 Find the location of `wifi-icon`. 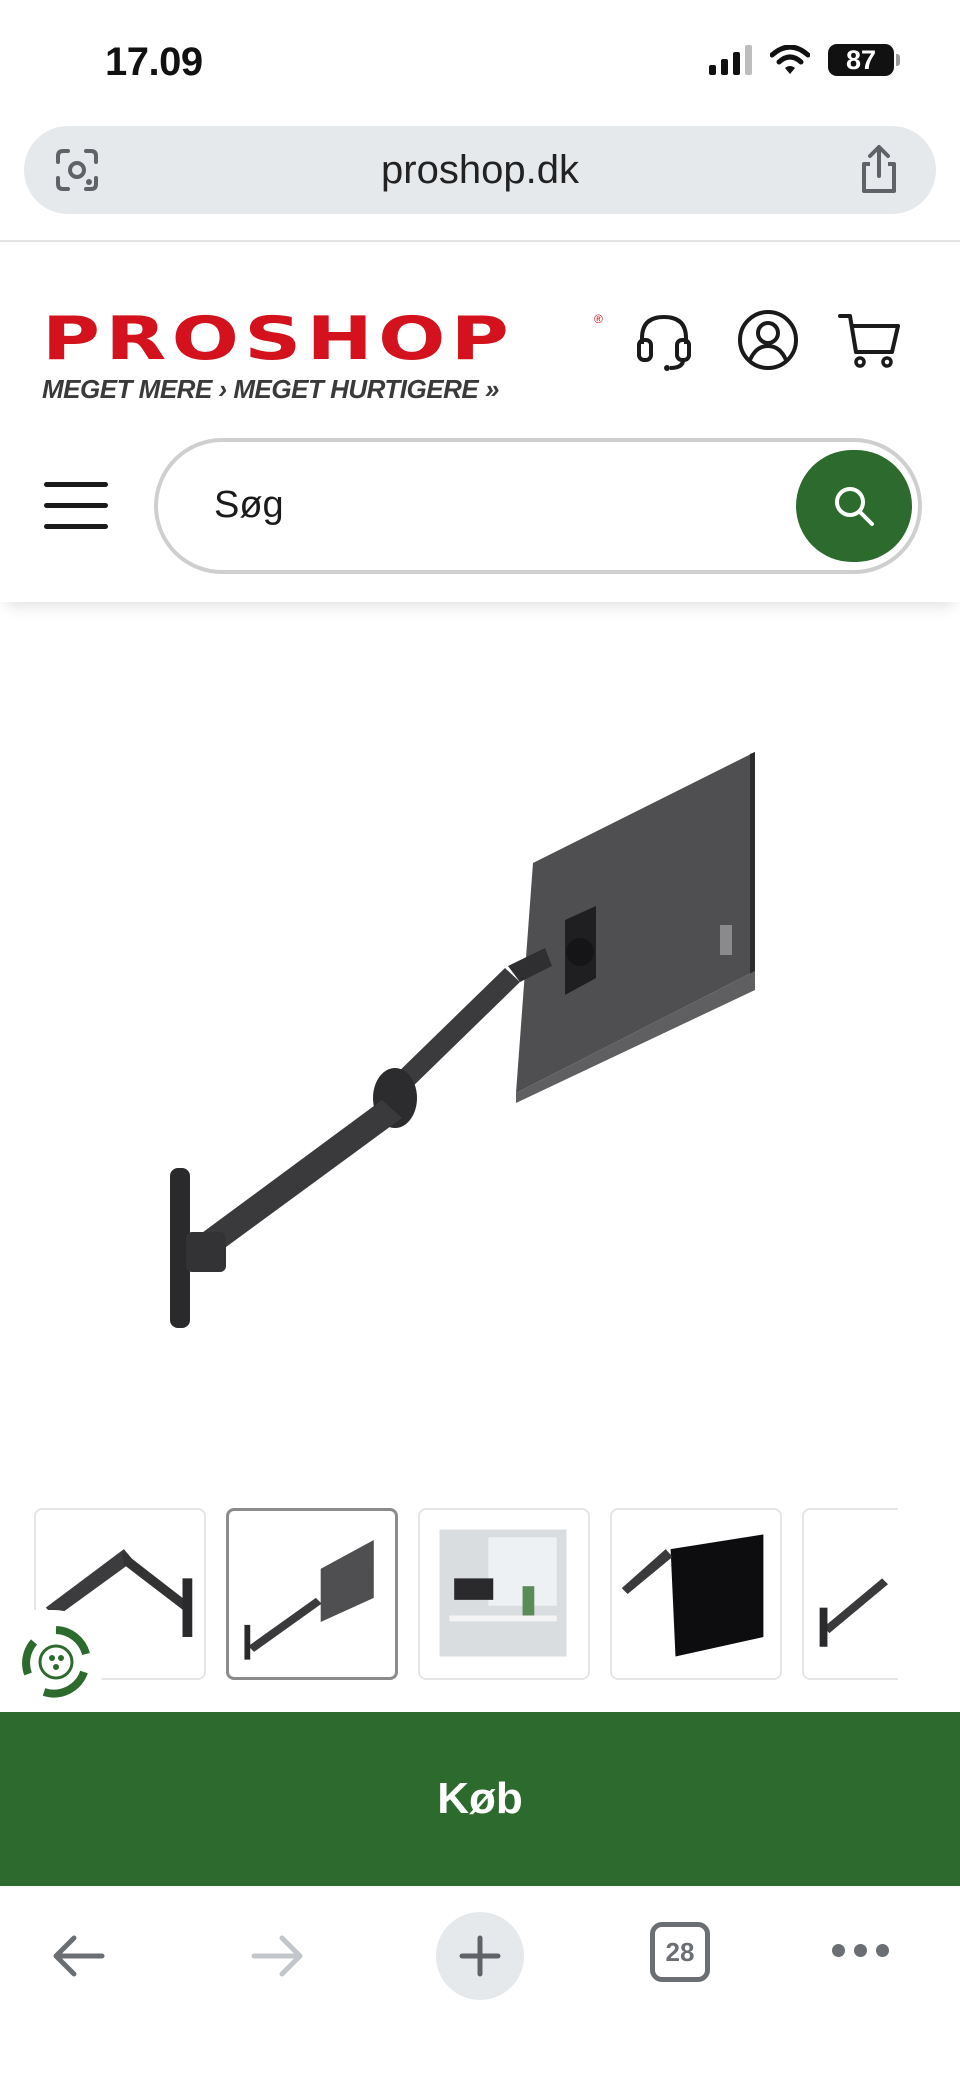

wifi-icon is located at coordinates (790, 59).